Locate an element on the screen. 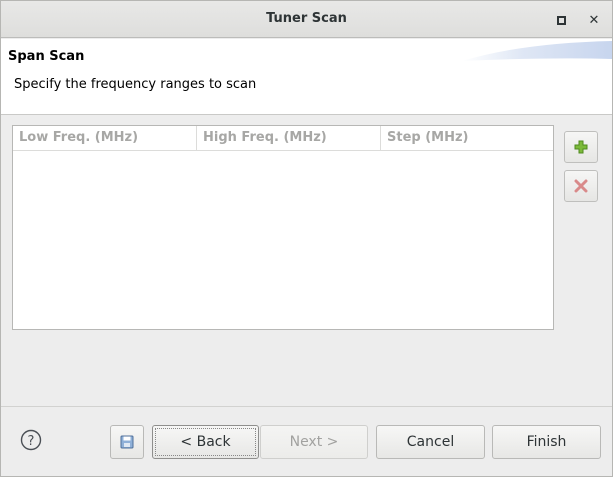  title-bar: Tuner Scan ✕ is located at coordinates (306, 19).